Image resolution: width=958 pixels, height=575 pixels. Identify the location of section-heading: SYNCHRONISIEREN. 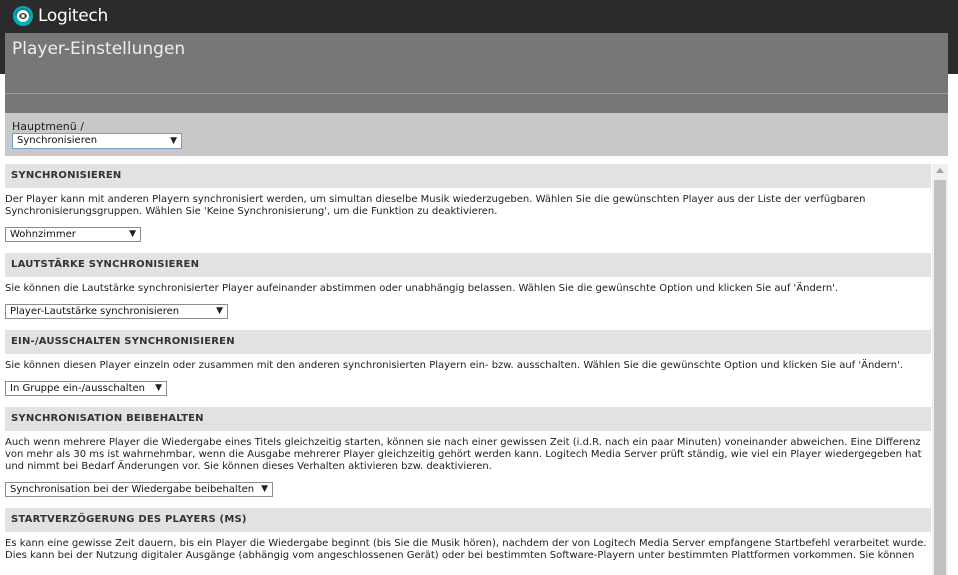
(468, 176).